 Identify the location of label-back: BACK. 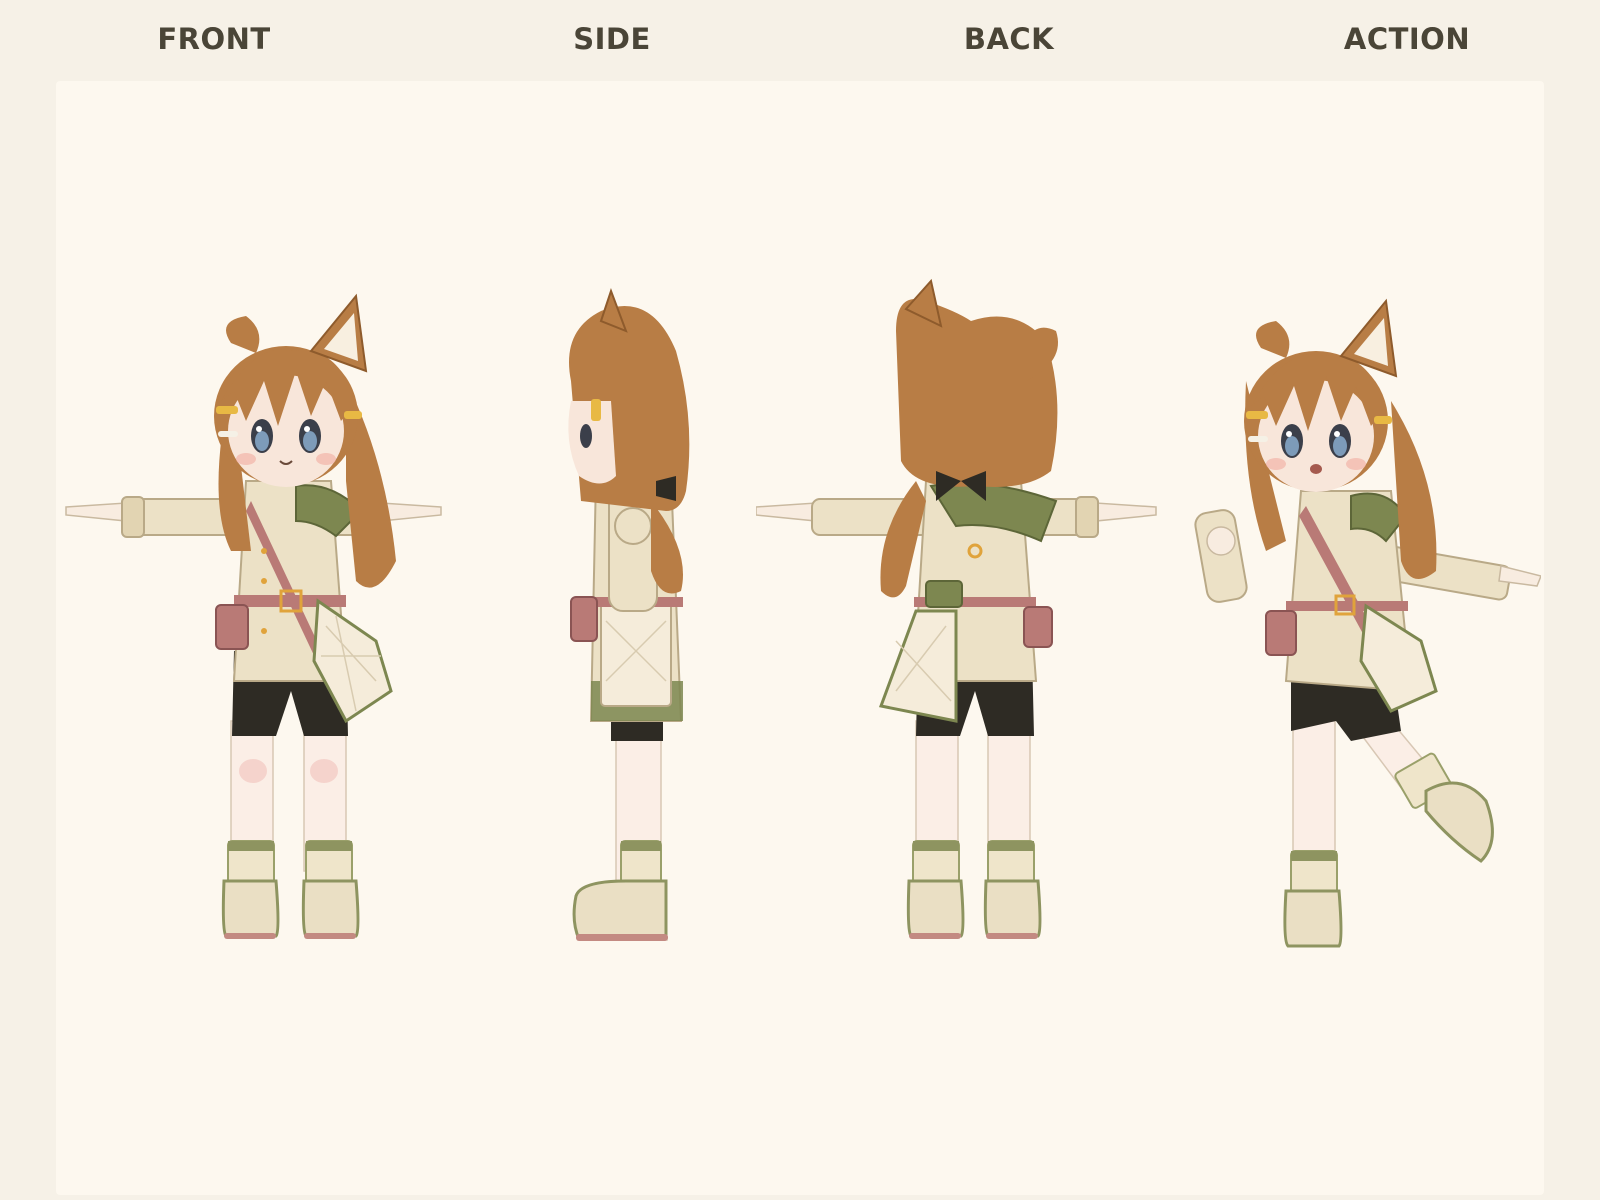
(1009, 39).